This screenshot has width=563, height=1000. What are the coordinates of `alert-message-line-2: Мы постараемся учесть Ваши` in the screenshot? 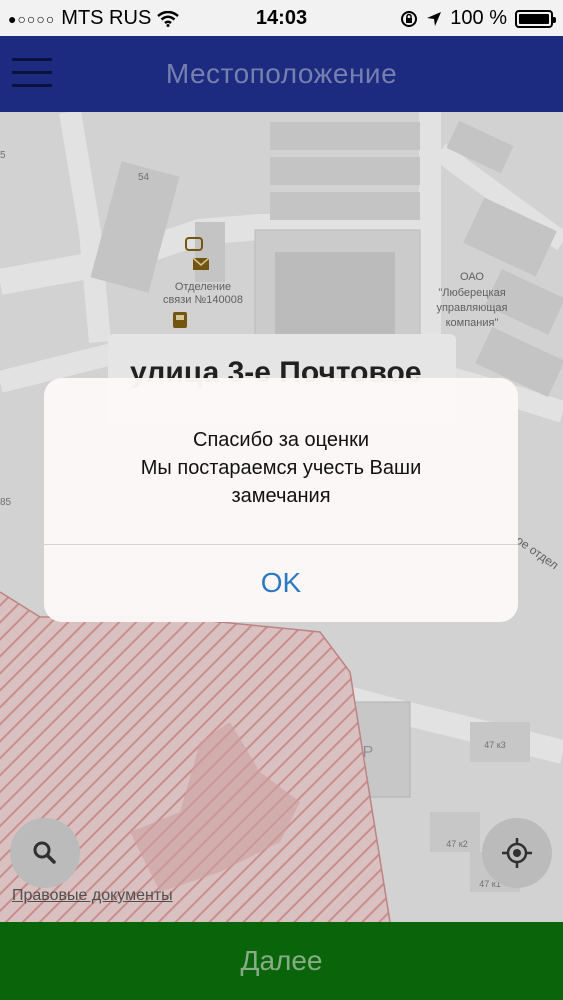 It's located at (281, 468).